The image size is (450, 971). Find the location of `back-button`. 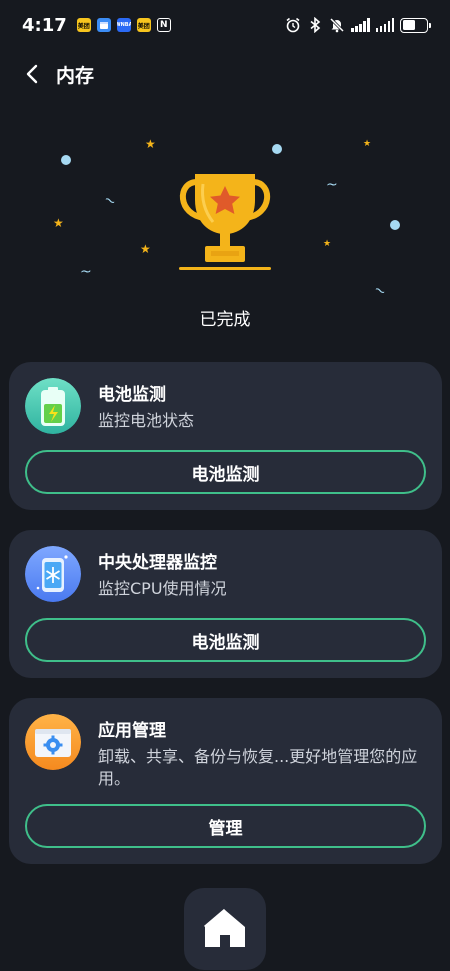

back-button is located at coordinates (32, 74).